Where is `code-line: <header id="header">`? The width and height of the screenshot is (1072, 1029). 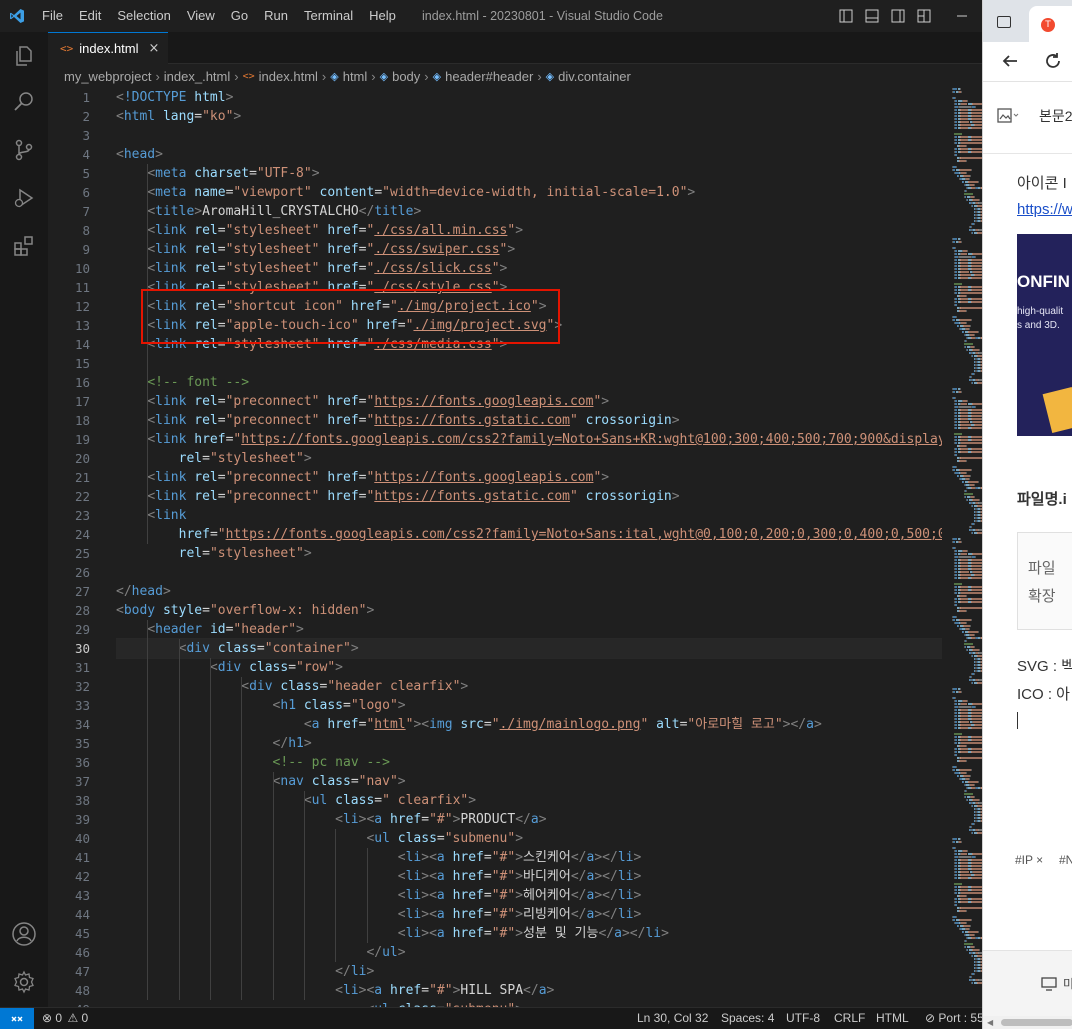 code-line: <header id="header"> is located at coordinates (529, 629).